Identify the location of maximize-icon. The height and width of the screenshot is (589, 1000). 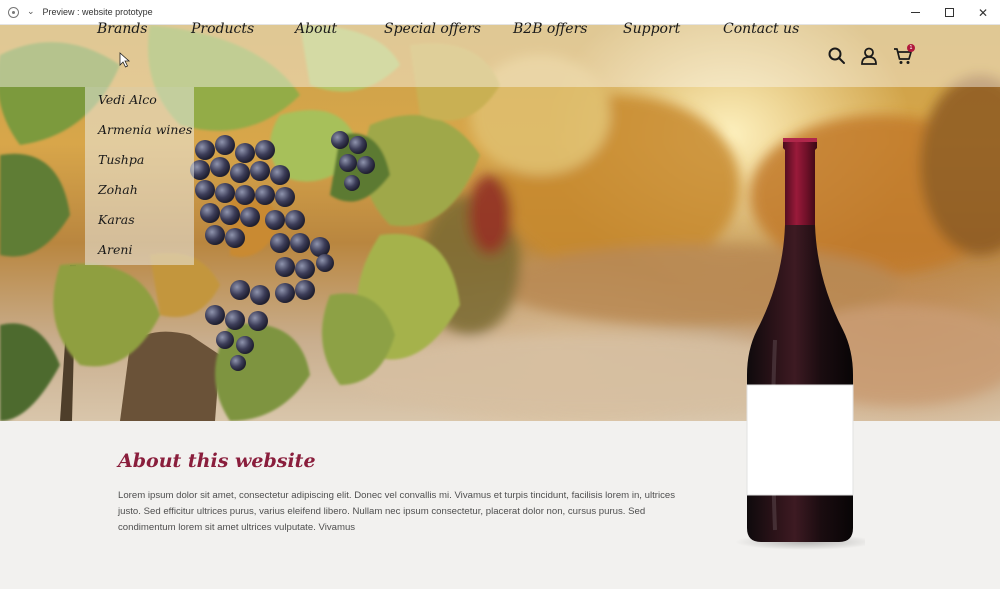
(949, 12).